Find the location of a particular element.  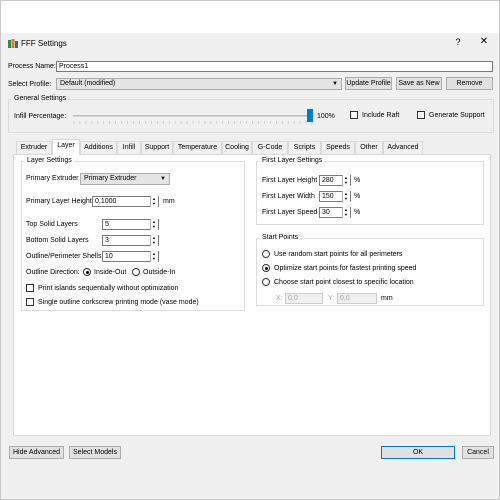

first-layer-width-spinner: ▲ ▼ is located at coordinates (346, 196).